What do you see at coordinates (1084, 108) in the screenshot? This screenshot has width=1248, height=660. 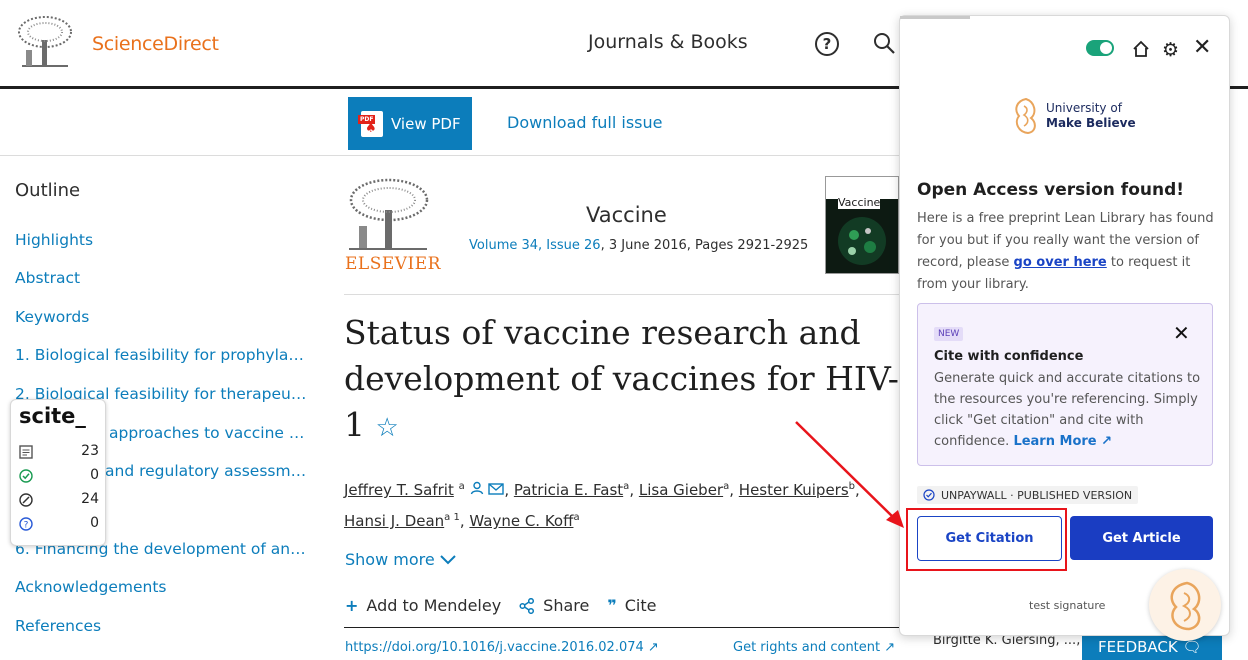 I see `university-line-1: University of` at bounding box center [1084, 108].